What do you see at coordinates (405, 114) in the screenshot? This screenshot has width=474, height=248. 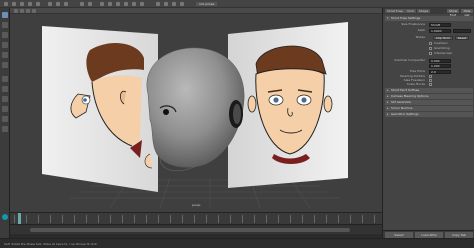 I see `section-label: Geriottrio Settings` at bounding box center [405, 114].